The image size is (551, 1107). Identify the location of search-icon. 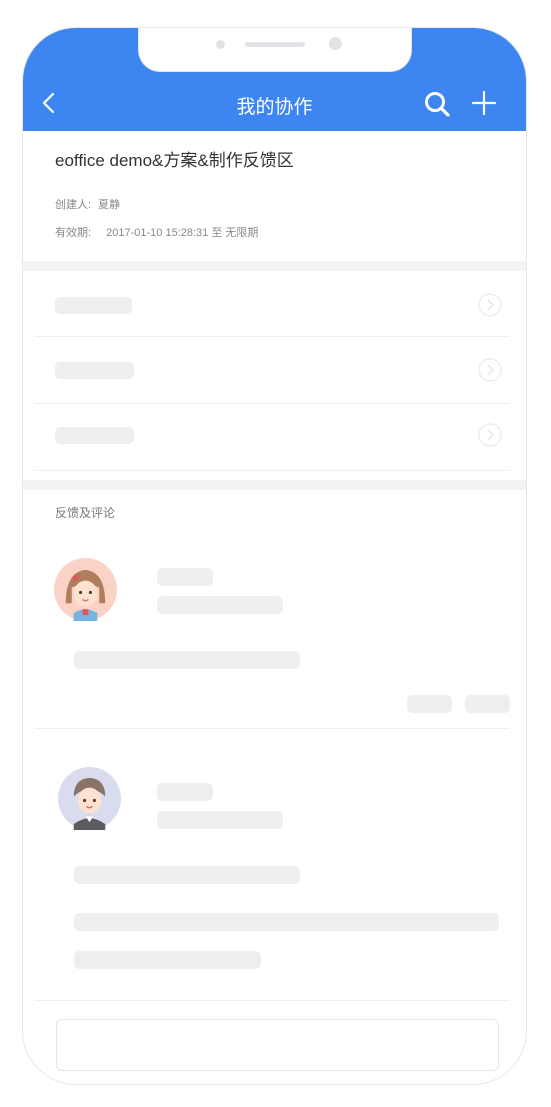
(437, 104).